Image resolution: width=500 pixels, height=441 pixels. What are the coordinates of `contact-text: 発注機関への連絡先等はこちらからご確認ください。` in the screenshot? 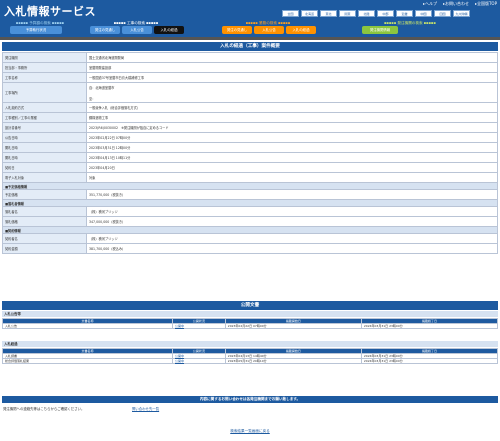 It's located at (44, 409).